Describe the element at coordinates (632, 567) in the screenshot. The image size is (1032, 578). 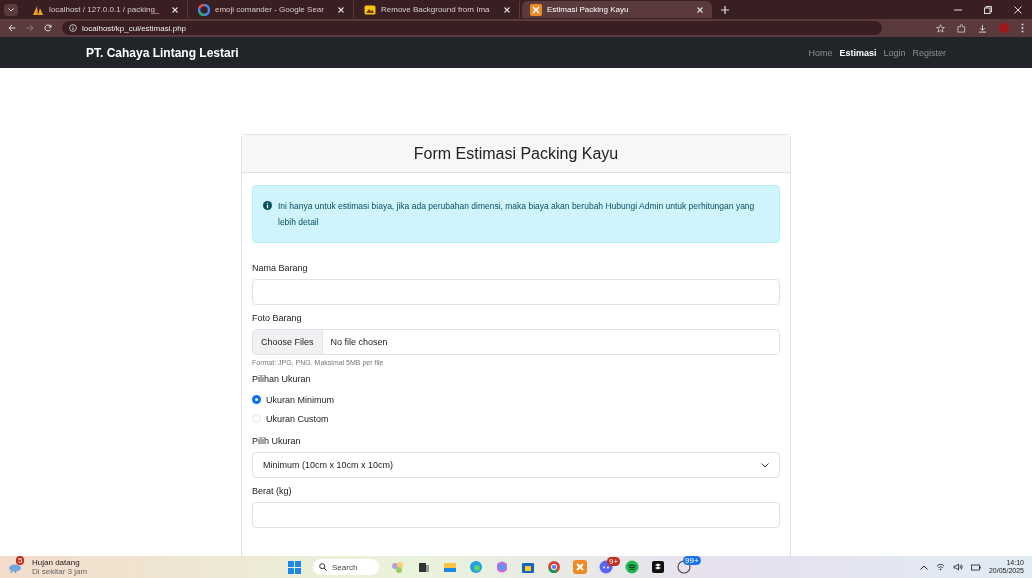
I see `spotify-icon` at that location.